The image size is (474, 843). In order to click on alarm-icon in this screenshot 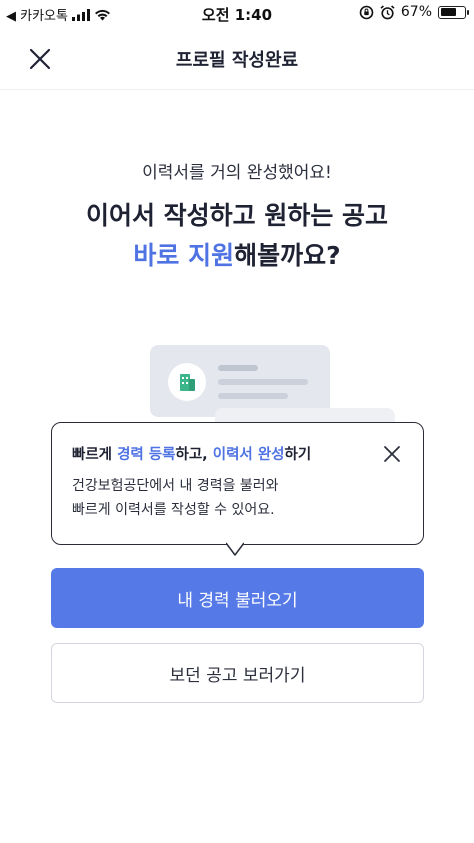, I will do `click(387, 11)`.